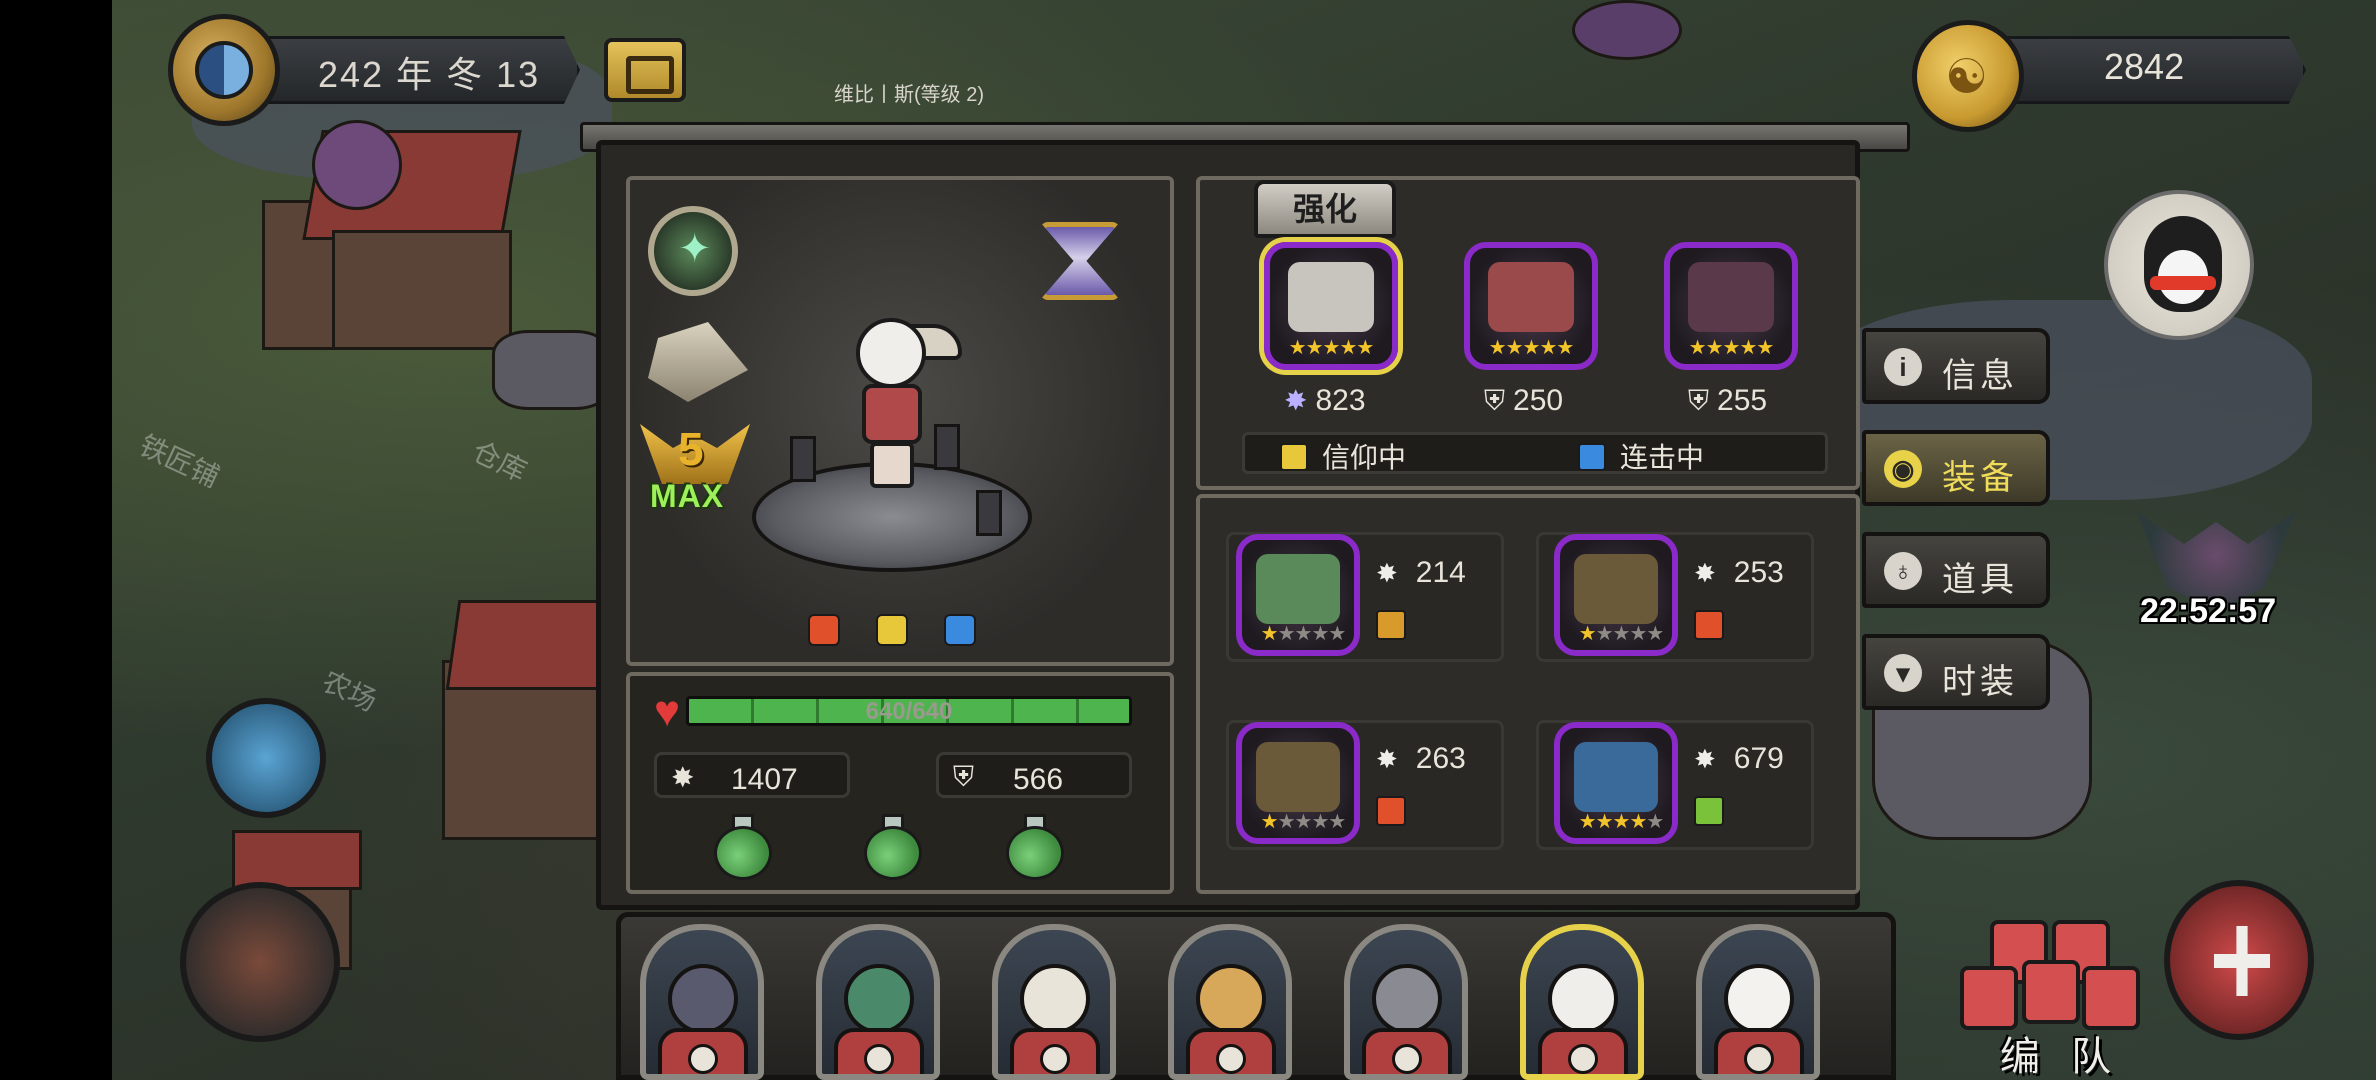 Image resolution: width=2376 pixels, height=1080 pixels. Describe the element at coordinates (909, 711) in the screenshot. I see `hp-text: 640/640` at that location.